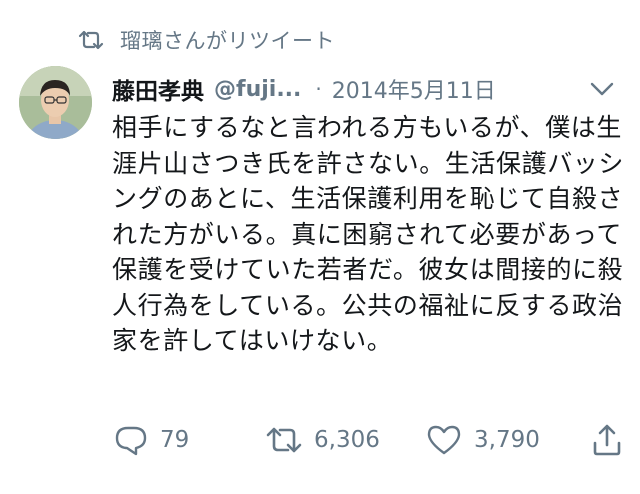  I want to click on avatar-image, so click(55, 102).